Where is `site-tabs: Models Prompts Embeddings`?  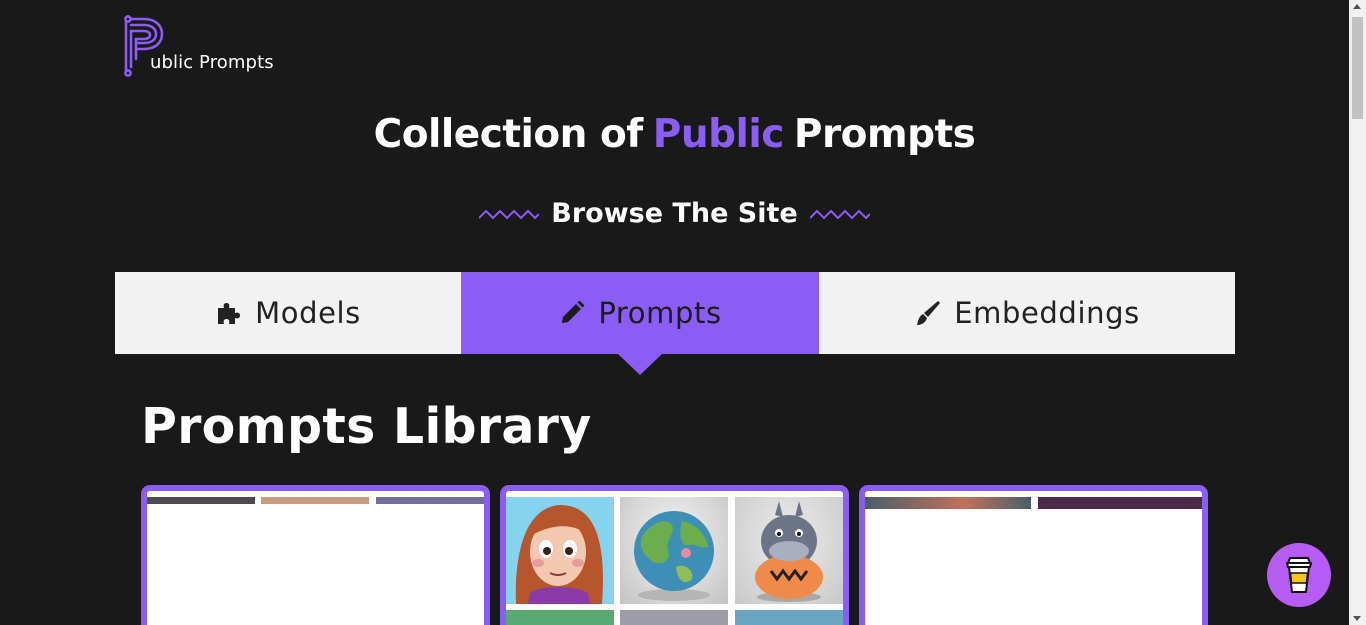 site-tabs: Models Prompts Embeddings is located at coordinates (675, 323).